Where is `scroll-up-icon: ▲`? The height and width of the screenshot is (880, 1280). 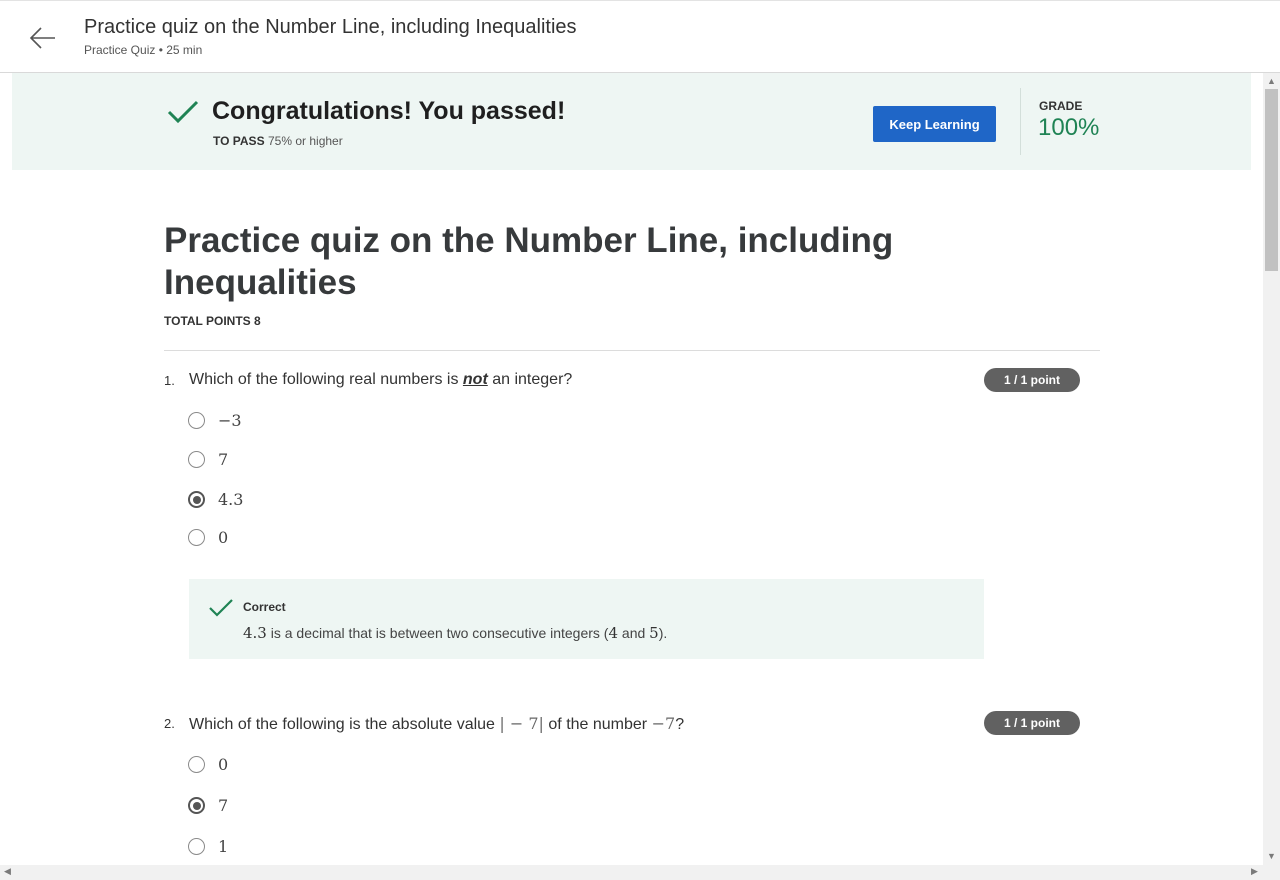 scroll-up-icon: ▲ is located at coordinates (1271, 81).